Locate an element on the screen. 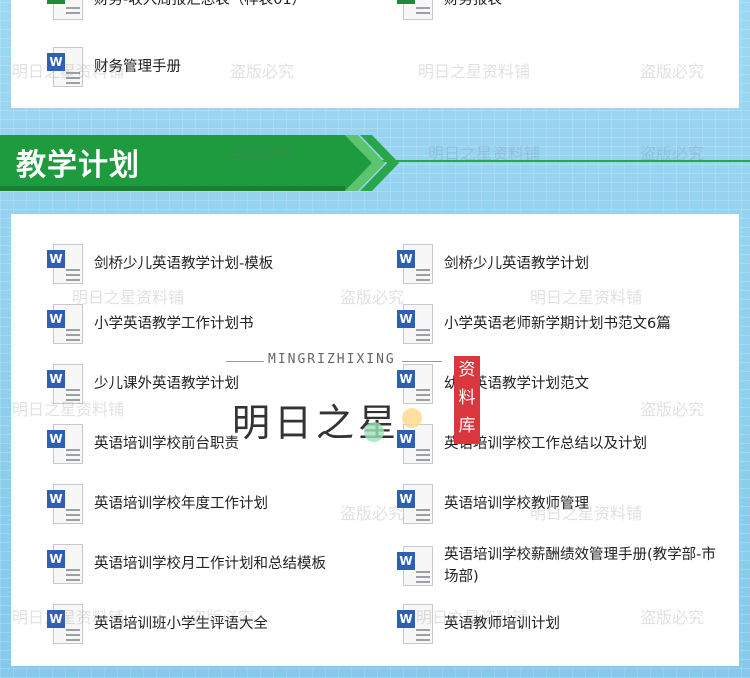 The height and width of the screenshot is (678, 750). item-label: 小学英语老师新学期计划书范文6篇 is located at coordinates (557, 324).